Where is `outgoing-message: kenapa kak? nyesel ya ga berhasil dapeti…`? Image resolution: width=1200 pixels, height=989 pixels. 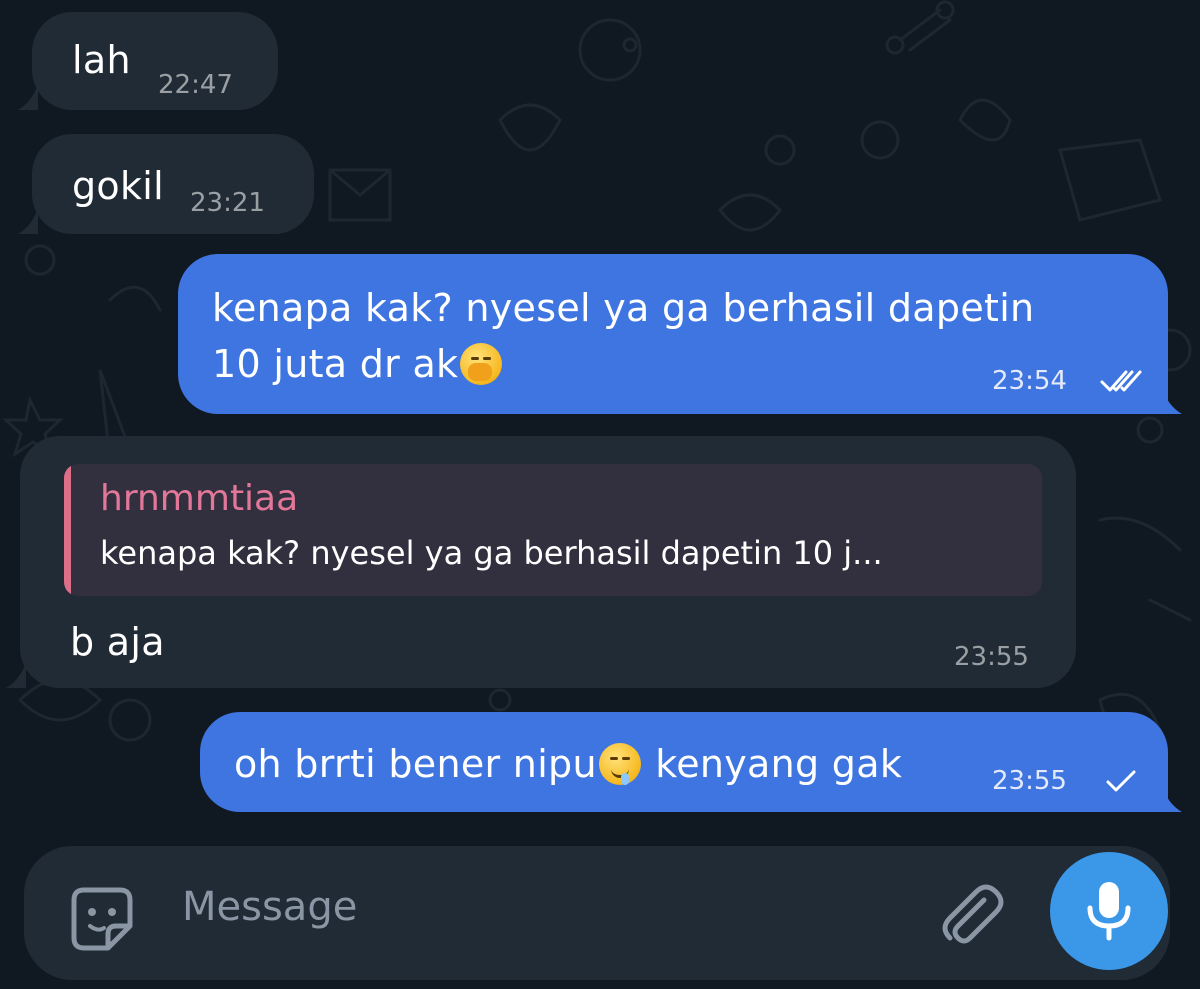 outgoing-message: kenapa kak? nyesel ya ga berhasil dapeti… is located at coordinates (680, 334).